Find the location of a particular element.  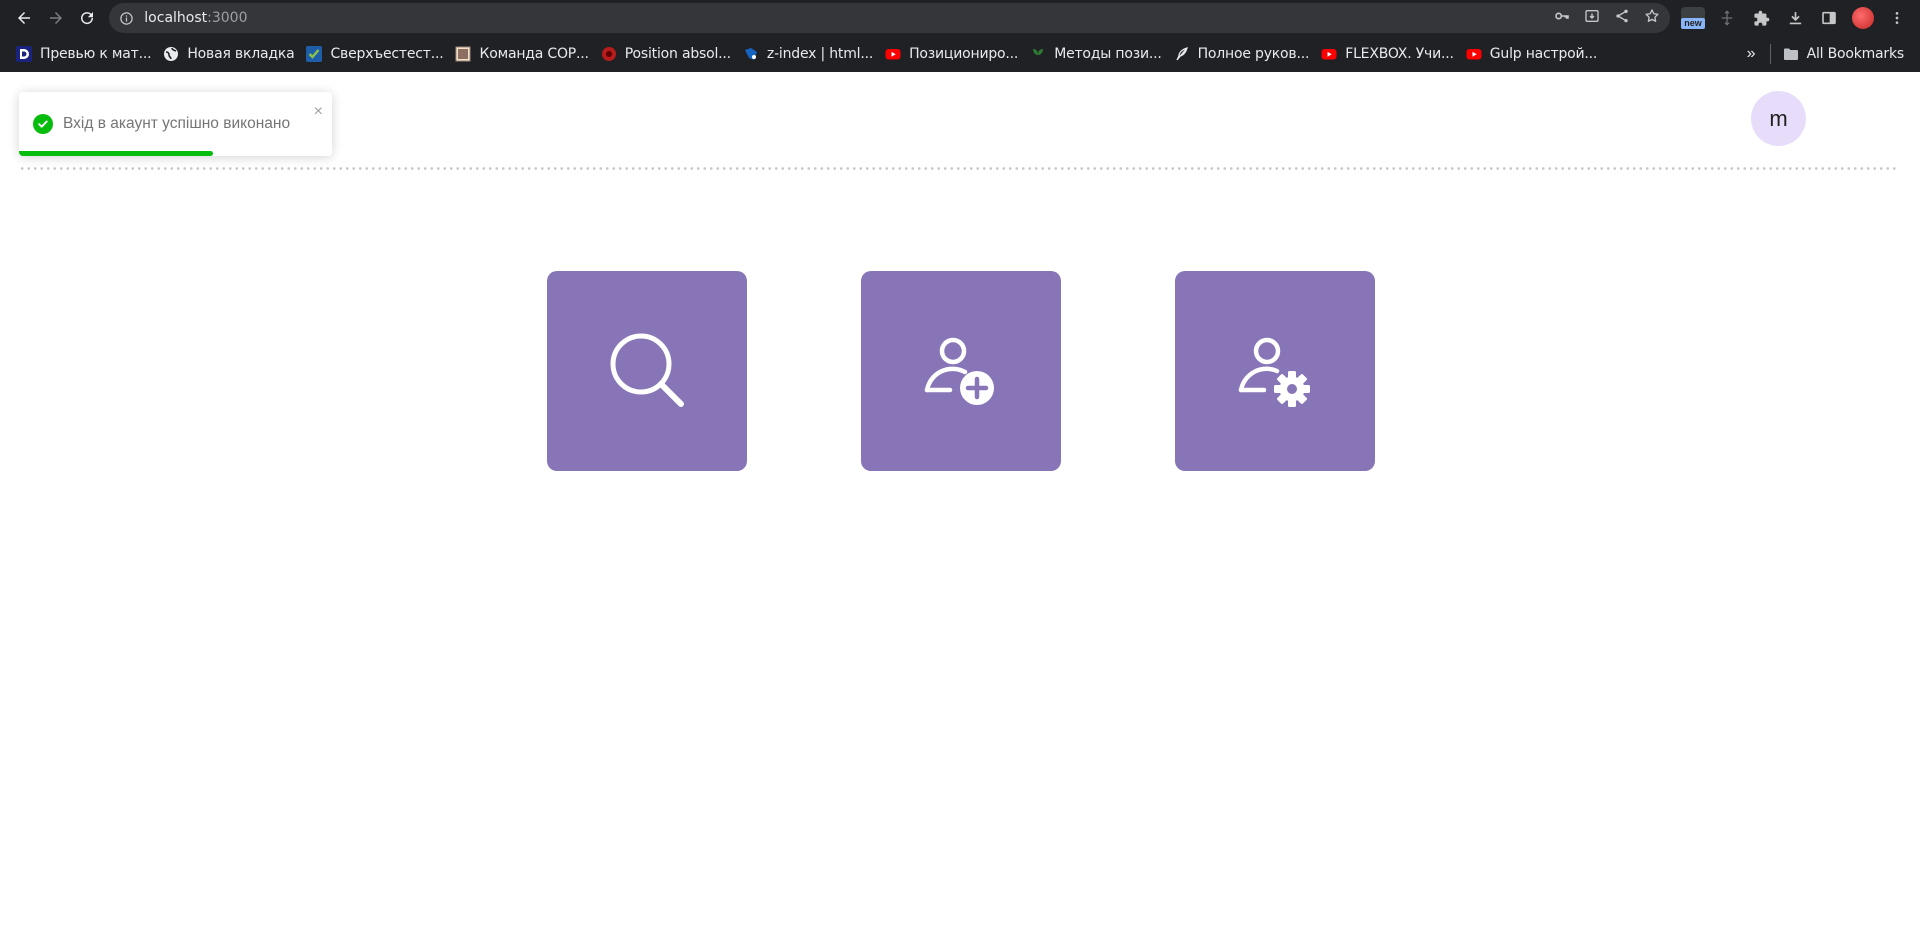

user-plus-icon is located at coordinates (959, 371).